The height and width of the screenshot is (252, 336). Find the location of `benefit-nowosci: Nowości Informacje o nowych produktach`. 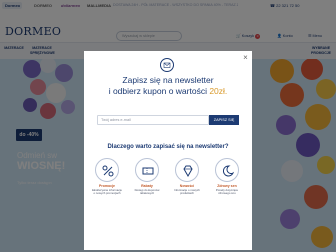

benefit-nowosci: Nowości Informacje o nowych produktach is located at coordinates (187, 177).